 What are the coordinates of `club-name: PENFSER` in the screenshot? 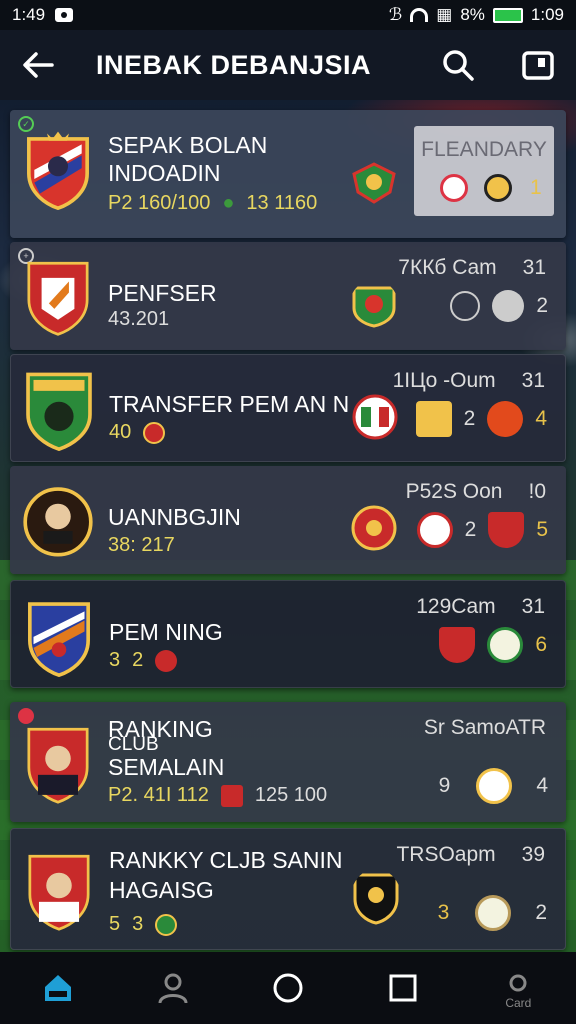 It's located at (162, 293).